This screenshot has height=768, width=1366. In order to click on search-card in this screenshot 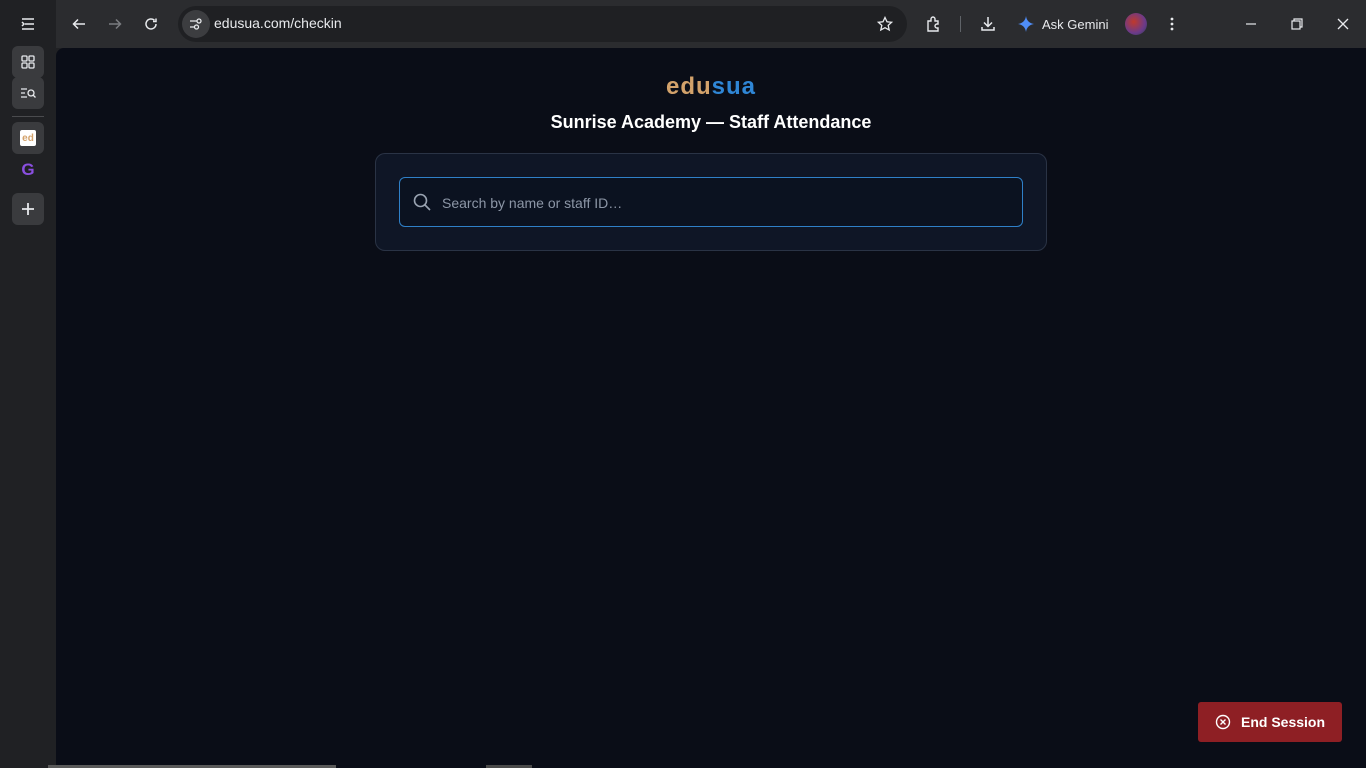, I will do `click(711, 202)`.